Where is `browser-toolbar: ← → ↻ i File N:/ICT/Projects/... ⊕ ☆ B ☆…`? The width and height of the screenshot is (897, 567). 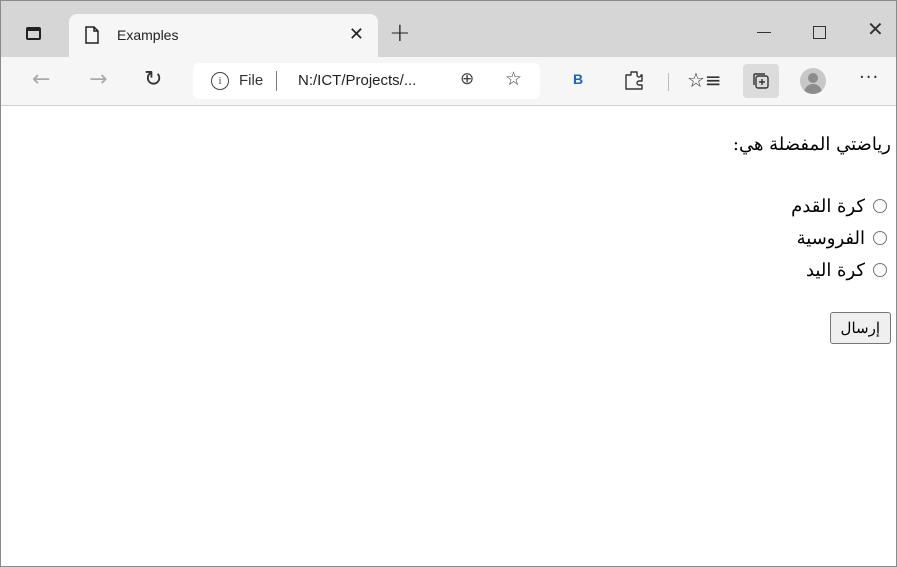
browser-toolbar: ← → ↻ i File N:/ICT/Projects/... ⊕ ☆ B ☆… is located at coordinates (448, 81).